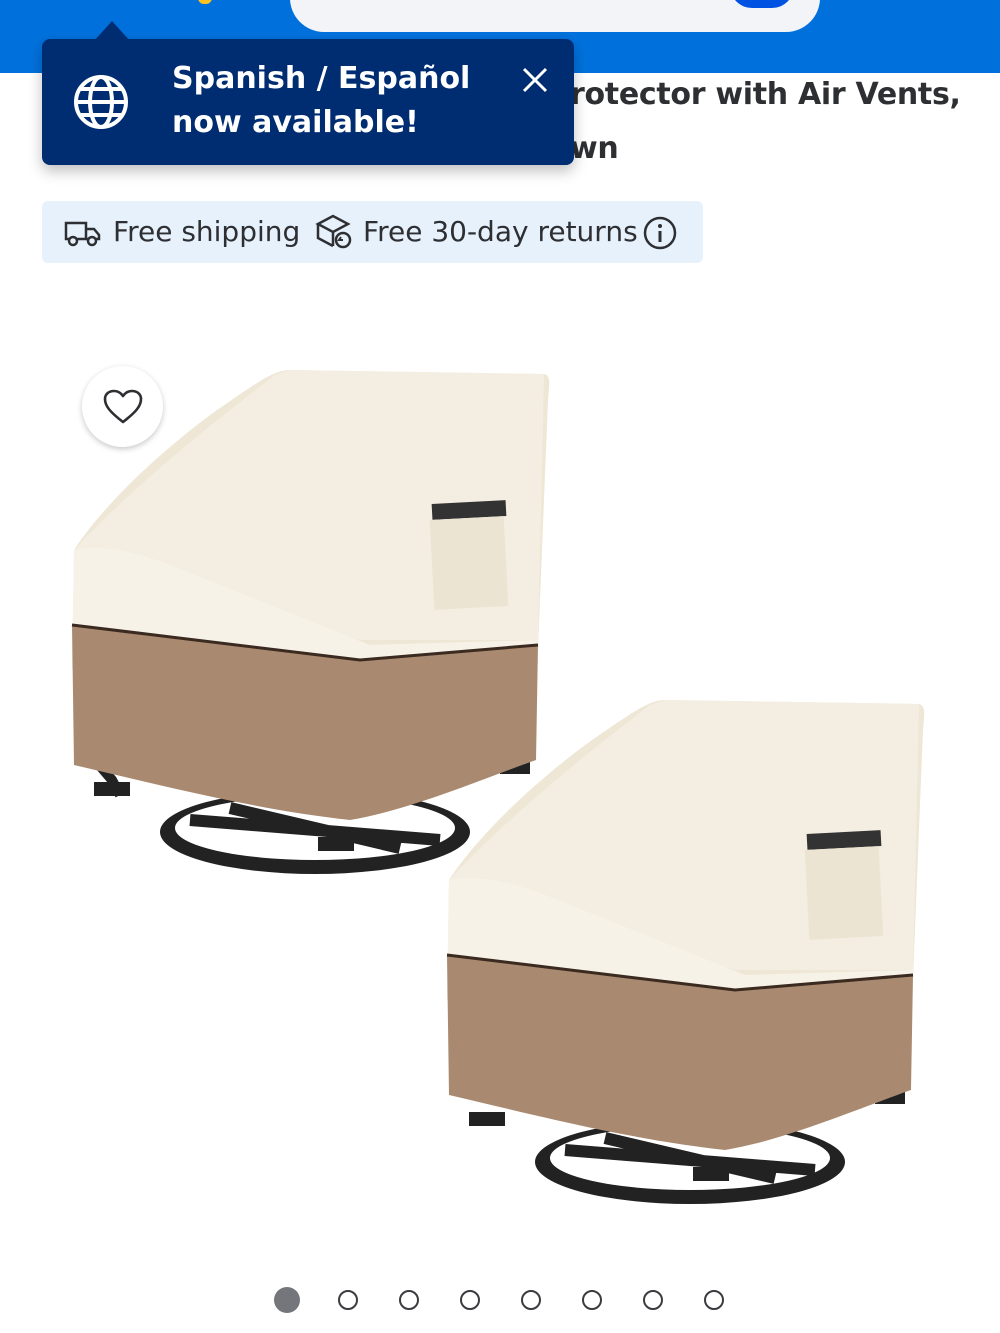 This screenshot has width=1000, height=1333. What do you see at coordinates (660, 233) in the screenshot?
I see `info-icon` at bounding box center [660, 233].